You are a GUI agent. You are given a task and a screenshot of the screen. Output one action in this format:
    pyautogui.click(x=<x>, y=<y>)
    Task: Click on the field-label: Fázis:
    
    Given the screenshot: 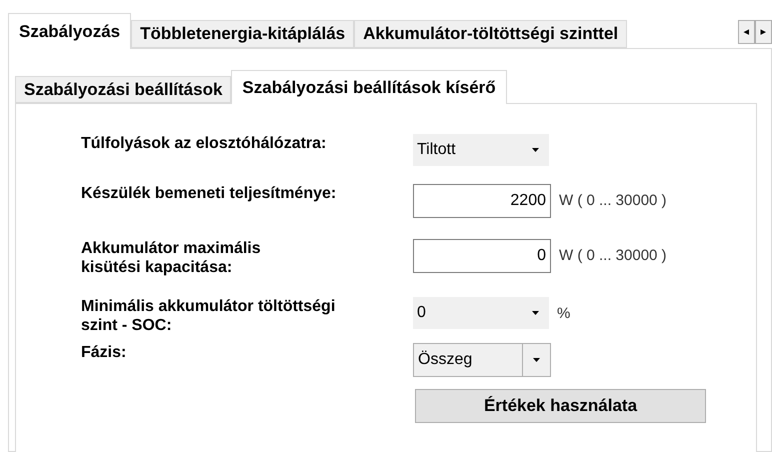 What is the action you would take?
    pyautogui.click(x=104, y=352)
    